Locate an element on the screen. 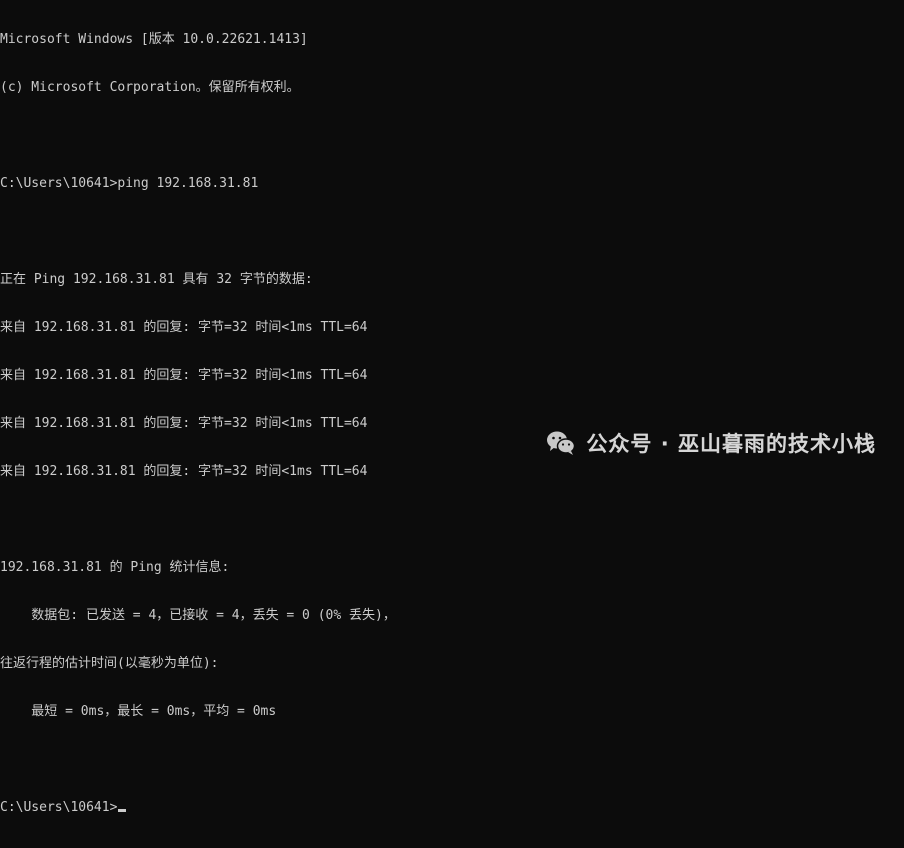  watermark-text: 公众号 · 巫山暮雨的技术小栈 is located at coordinates (731, 444).